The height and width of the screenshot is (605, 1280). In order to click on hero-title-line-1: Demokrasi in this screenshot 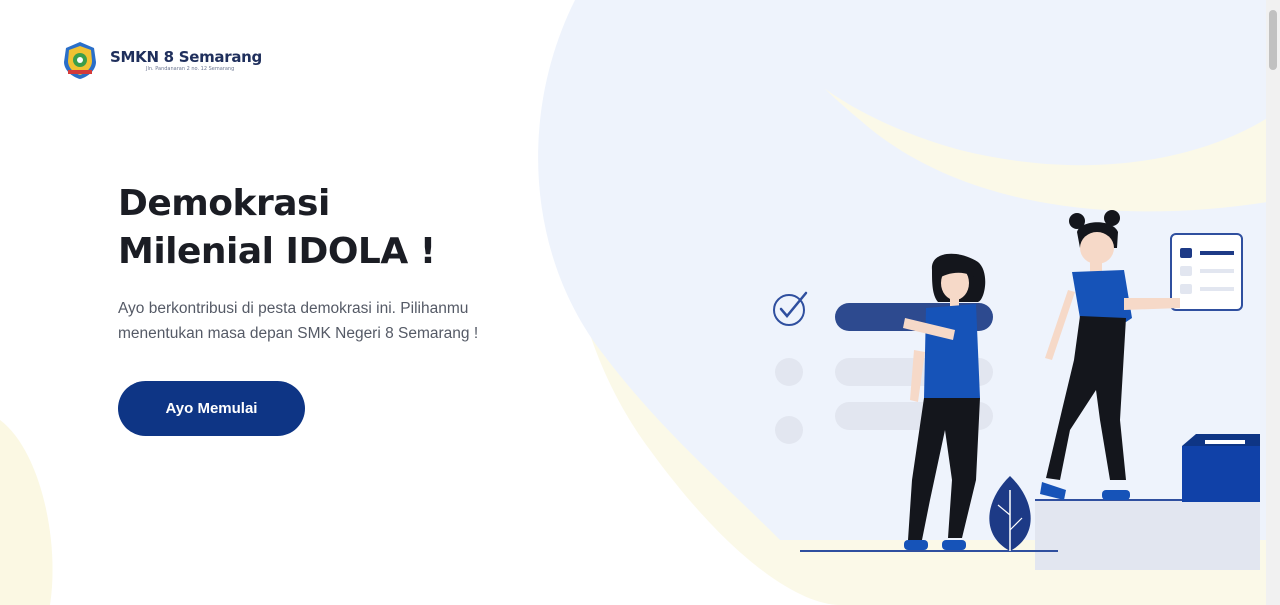, I will do `click(224, 203)`.